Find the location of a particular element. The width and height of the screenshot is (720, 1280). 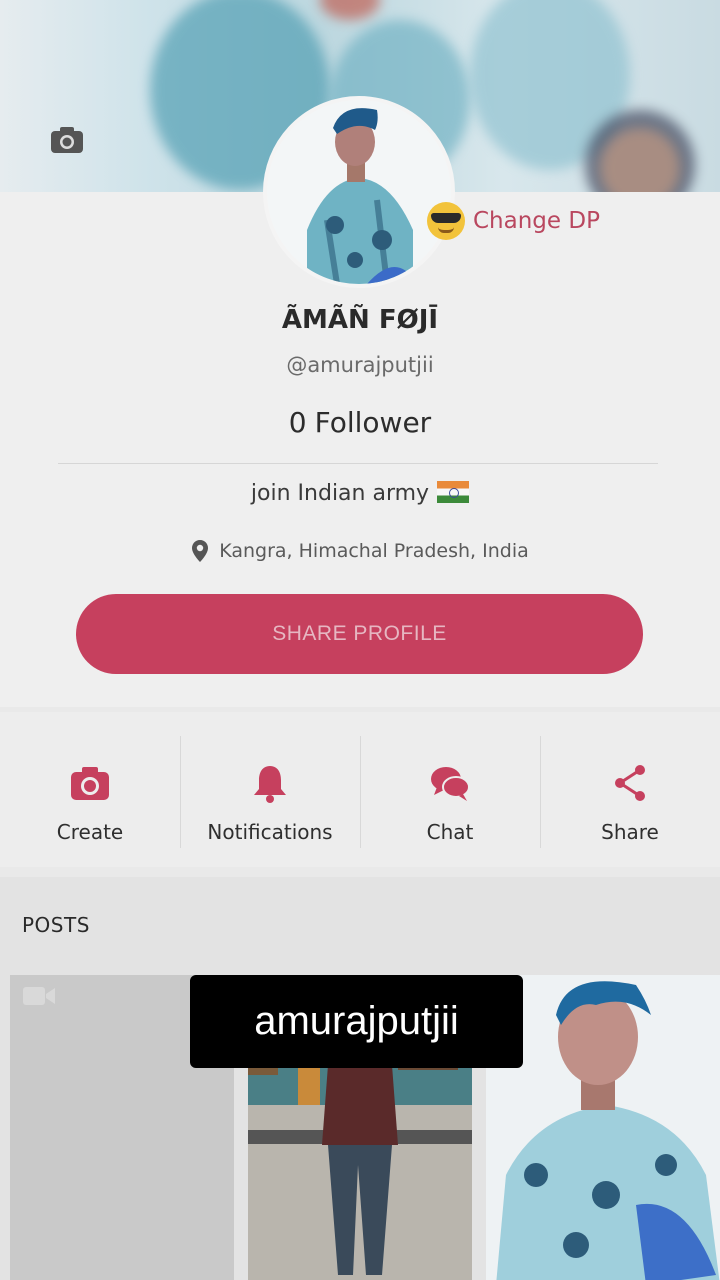

profile-bio: join Indian army is located at coordinates (360, 493).